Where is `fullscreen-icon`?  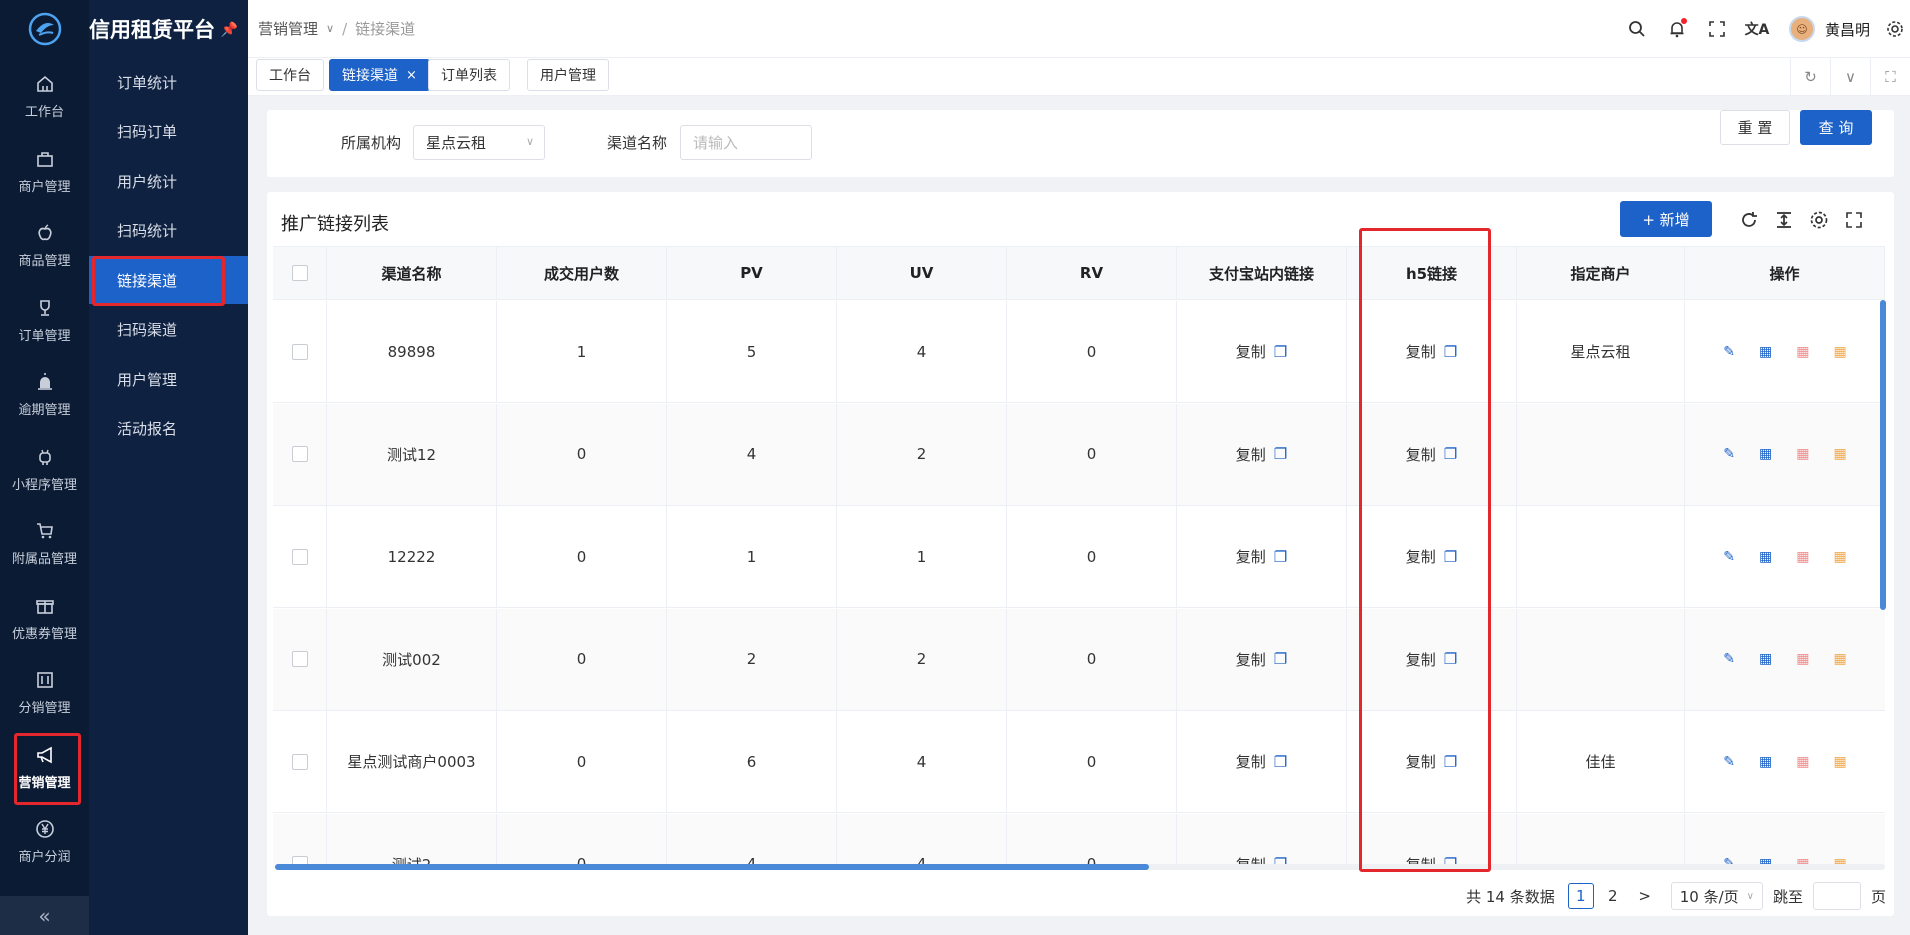
fullscreen-icon is located at coordinates (1717, 29).